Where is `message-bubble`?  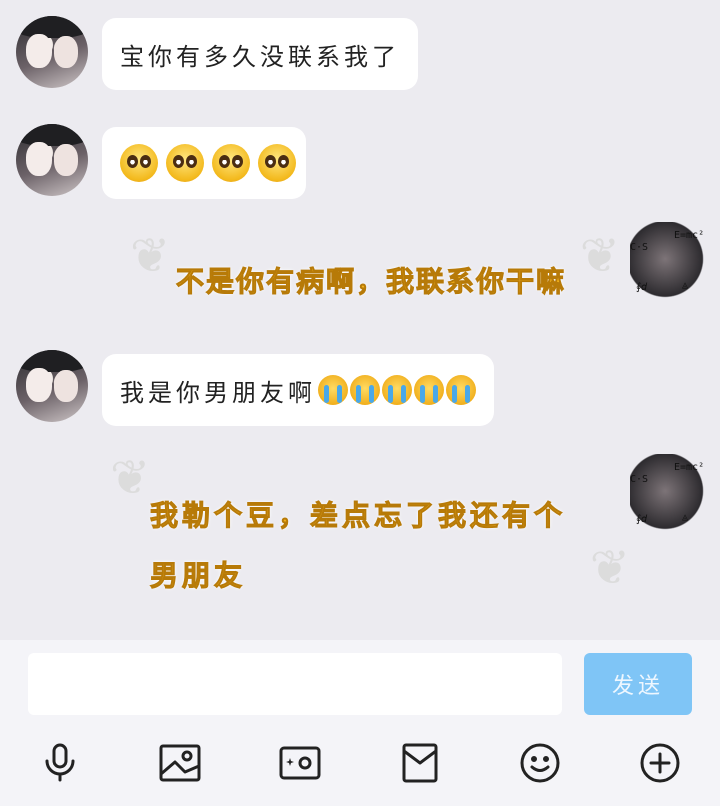
message-bubble is located at coordinates (204, 163).